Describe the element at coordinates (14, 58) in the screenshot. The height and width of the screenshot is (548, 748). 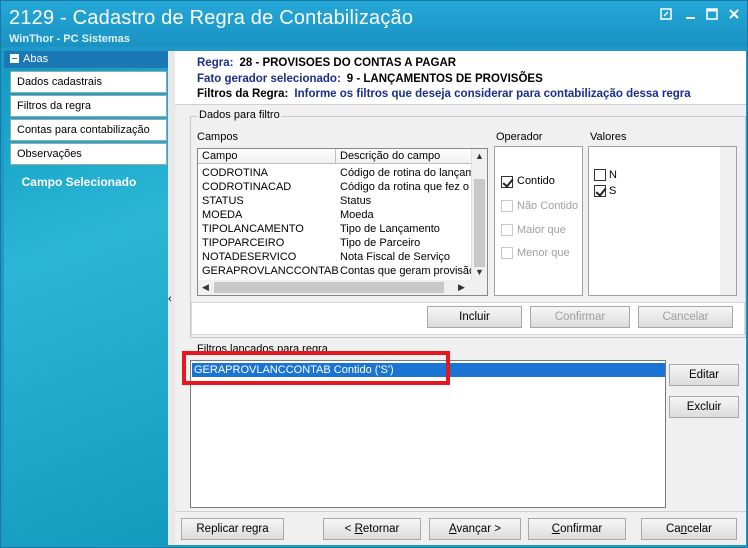
I see `collapse-box-icon` at that location.